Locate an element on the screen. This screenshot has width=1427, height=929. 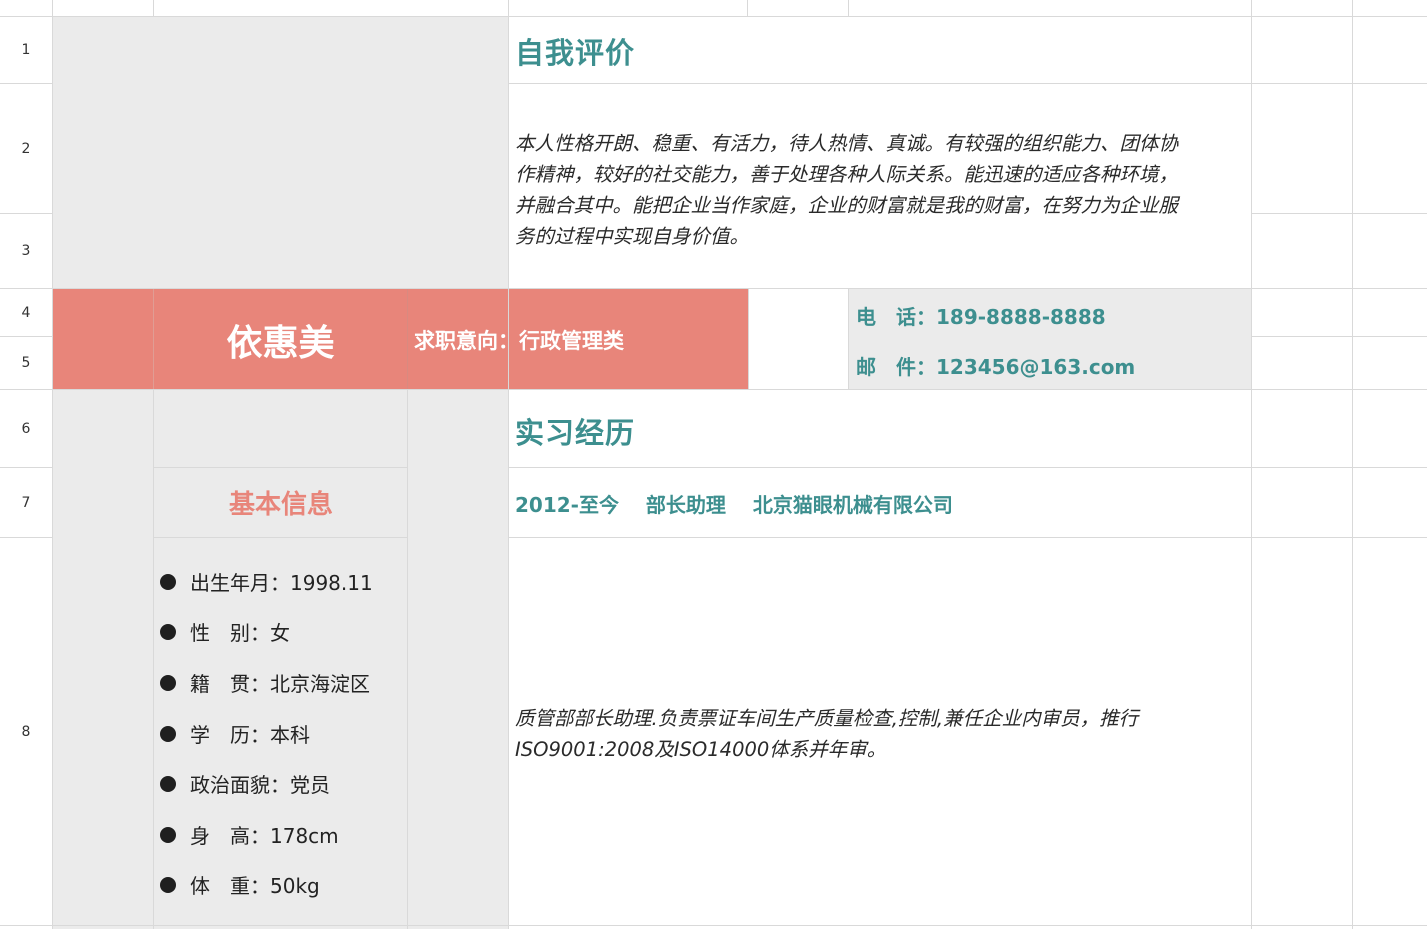
info-item-text: 体 重：50kg is located at coordinates (255, 886).